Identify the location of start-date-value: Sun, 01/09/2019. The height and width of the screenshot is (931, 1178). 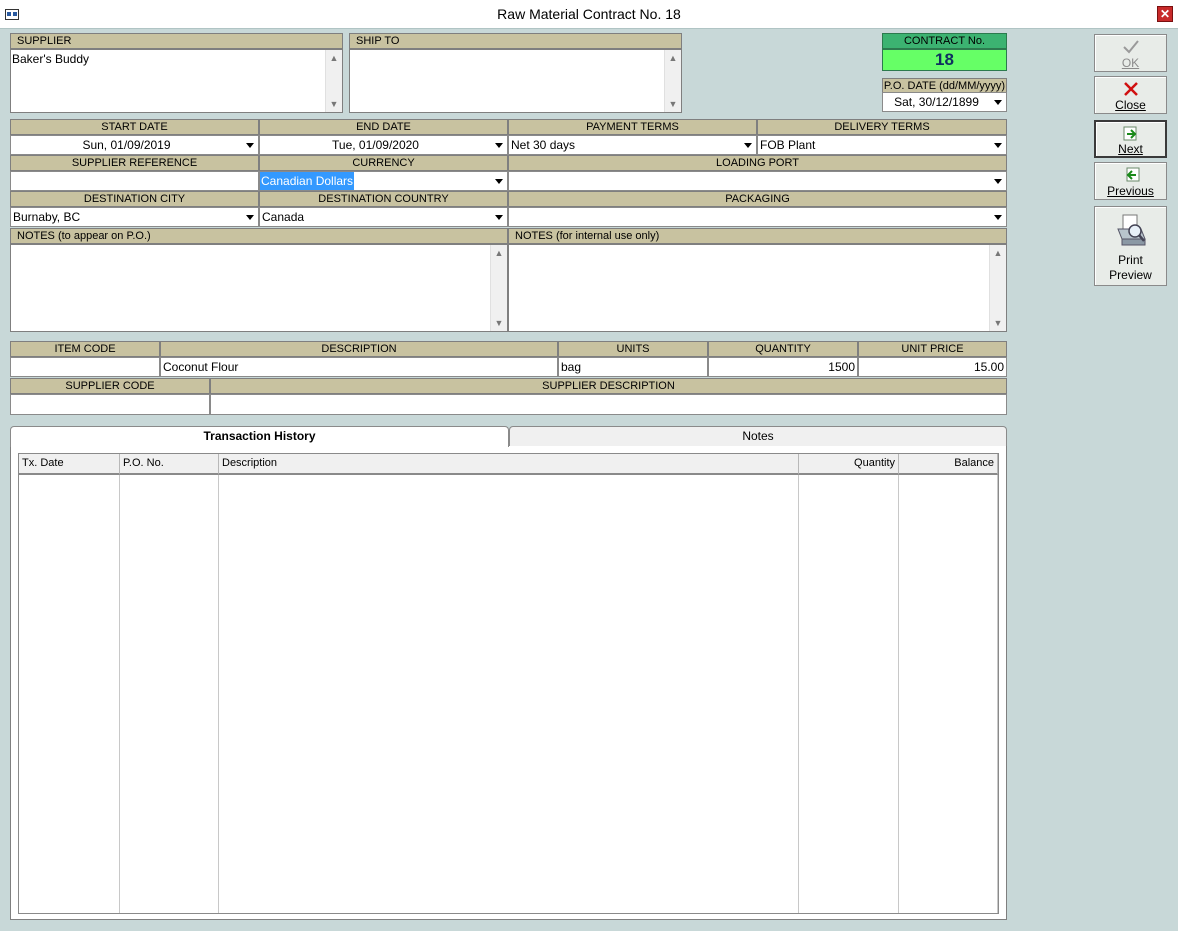
(126, 145).